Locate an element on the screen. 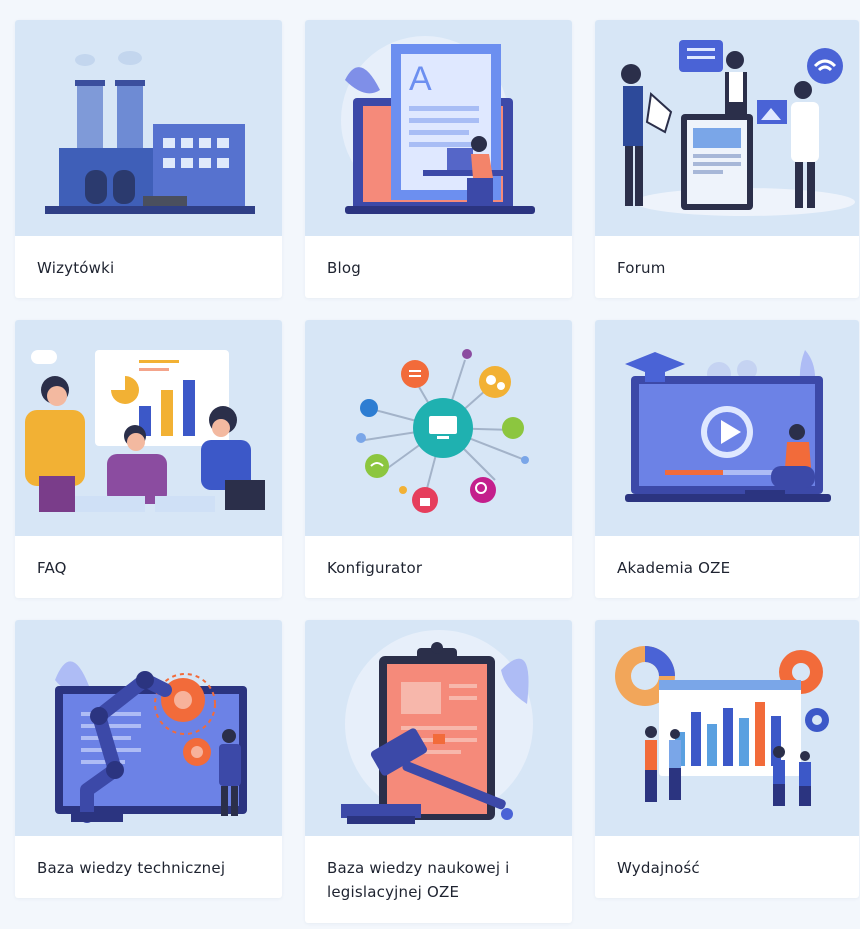  card-label: Akademia OZE is located at coordinates (674, 568).